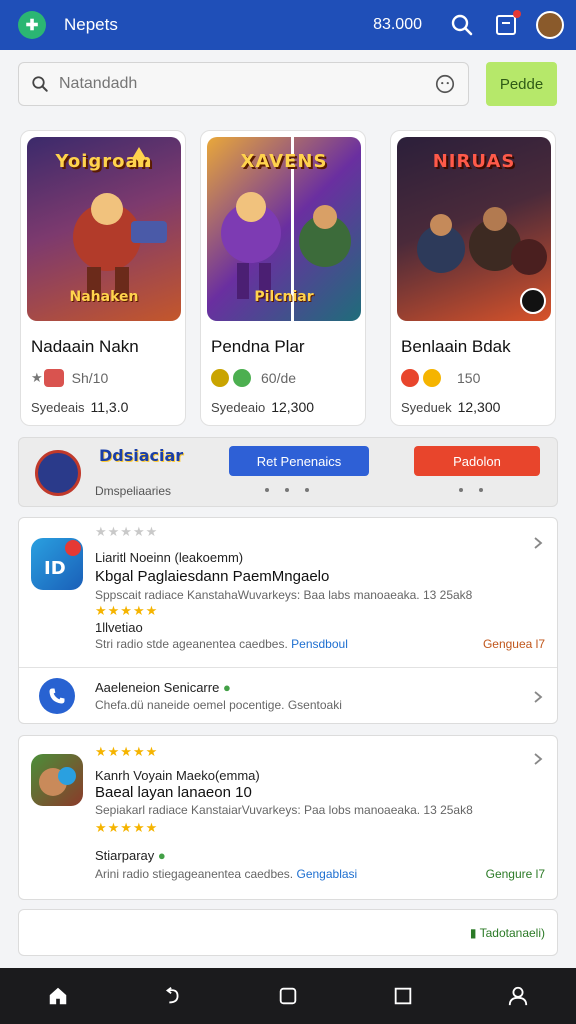 The width and height of the screenshot is (576, 1024). I want to click on search-button: Pedde, so click(521, 84).